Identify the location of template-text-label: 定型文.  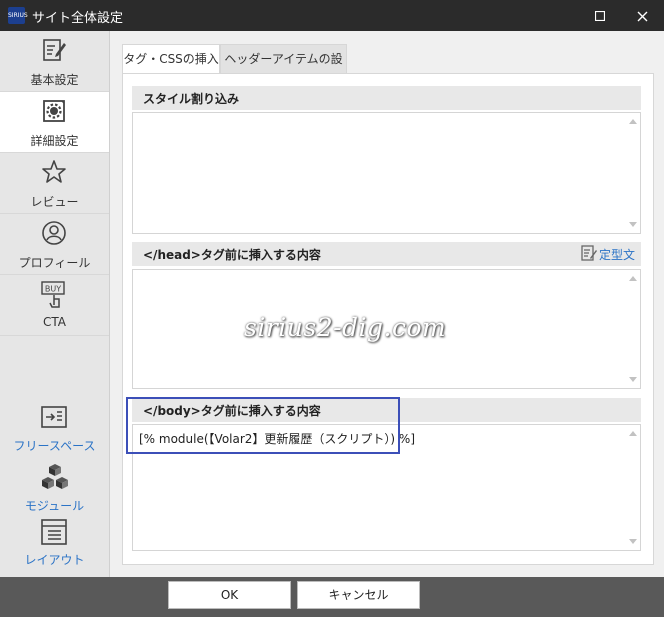
(617, 255).